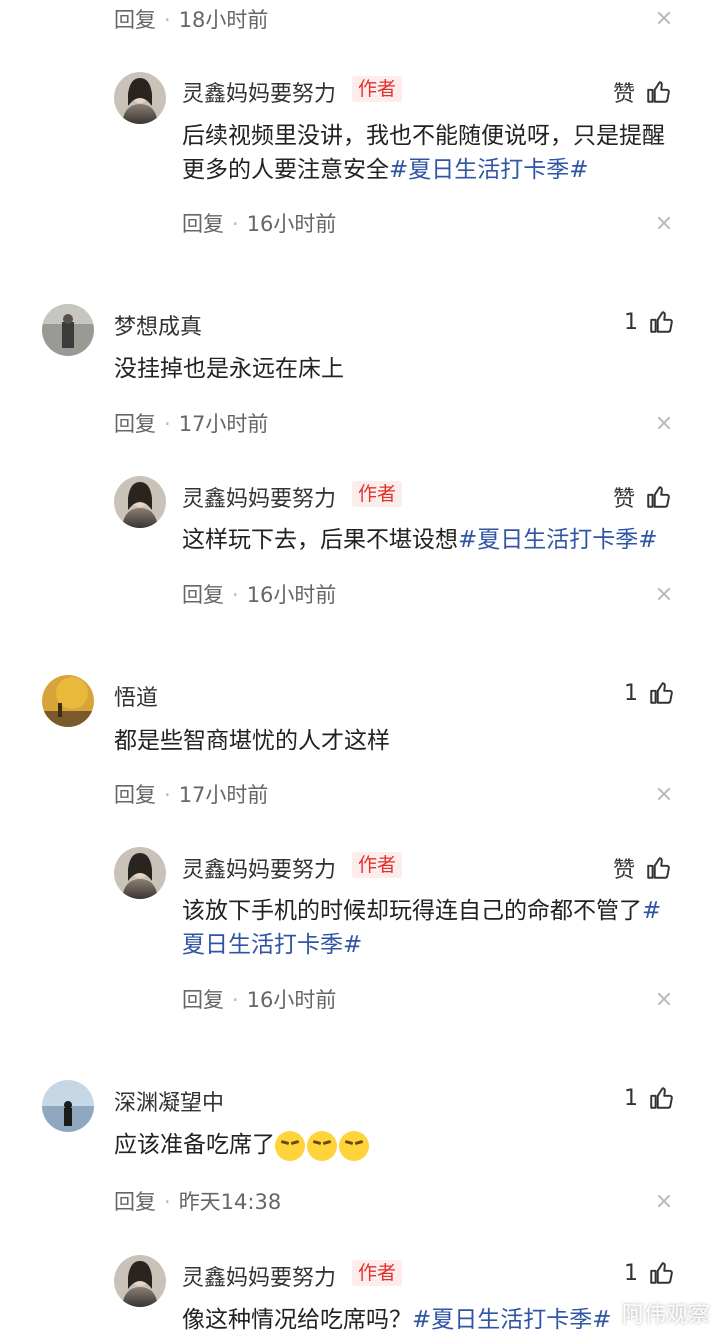 This screenshot has width=720, height=1343. Describe the element at coordinates (651, 911) in the screenshot. I see `hashtag-link: #` at that location.